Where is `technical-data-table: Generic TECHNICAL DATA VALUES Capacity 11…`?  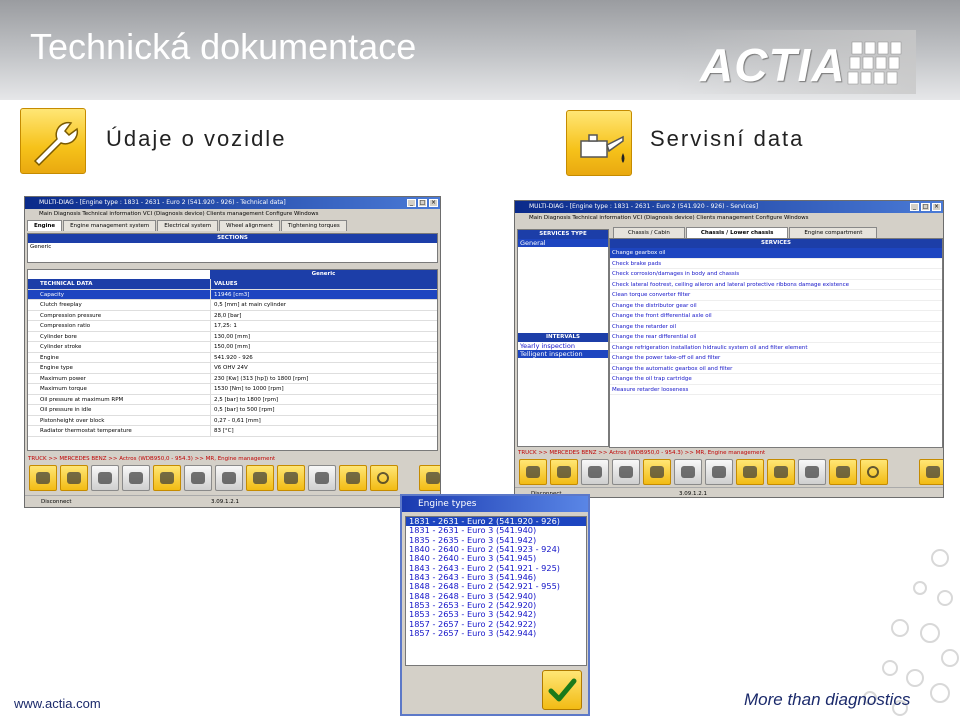
technical-data-table: Generic TECHNICAL DATA VALUES Capacity 11… is located at coordinates (232, 360).